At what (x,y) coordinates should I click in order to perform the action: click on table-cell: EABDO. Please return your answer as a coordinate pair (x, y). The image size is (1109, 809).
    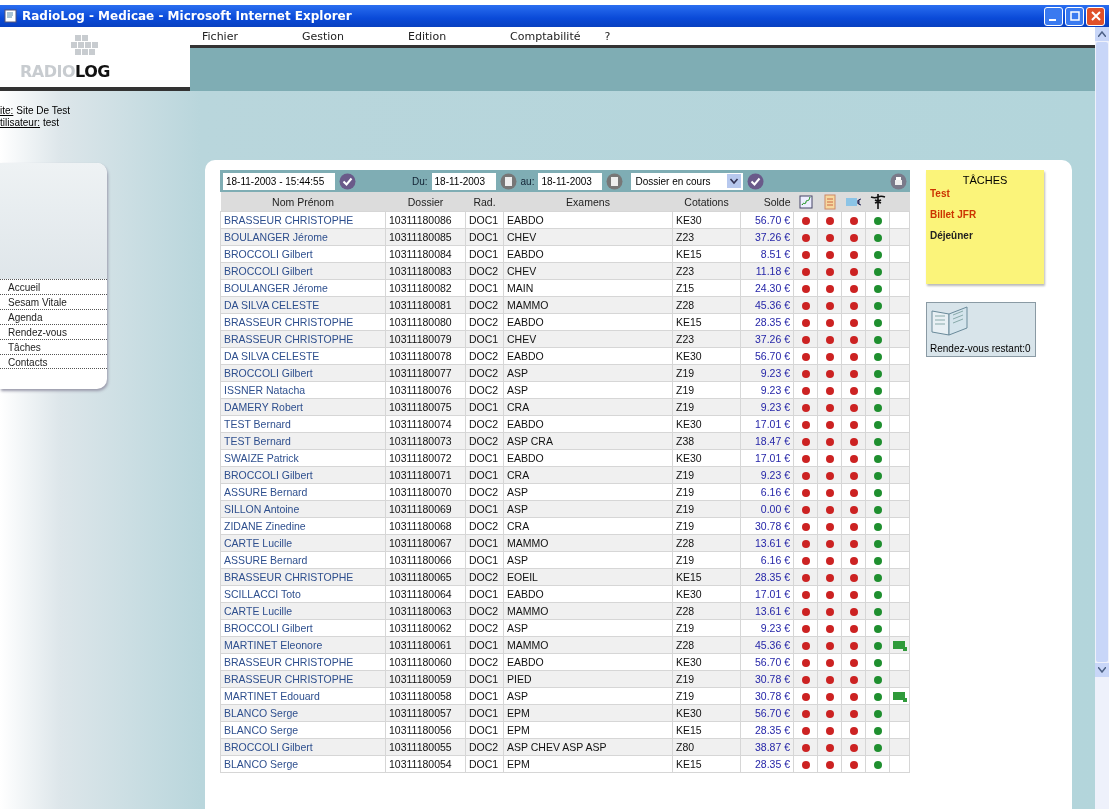
    Looking at the image, I should click on (588, 220).